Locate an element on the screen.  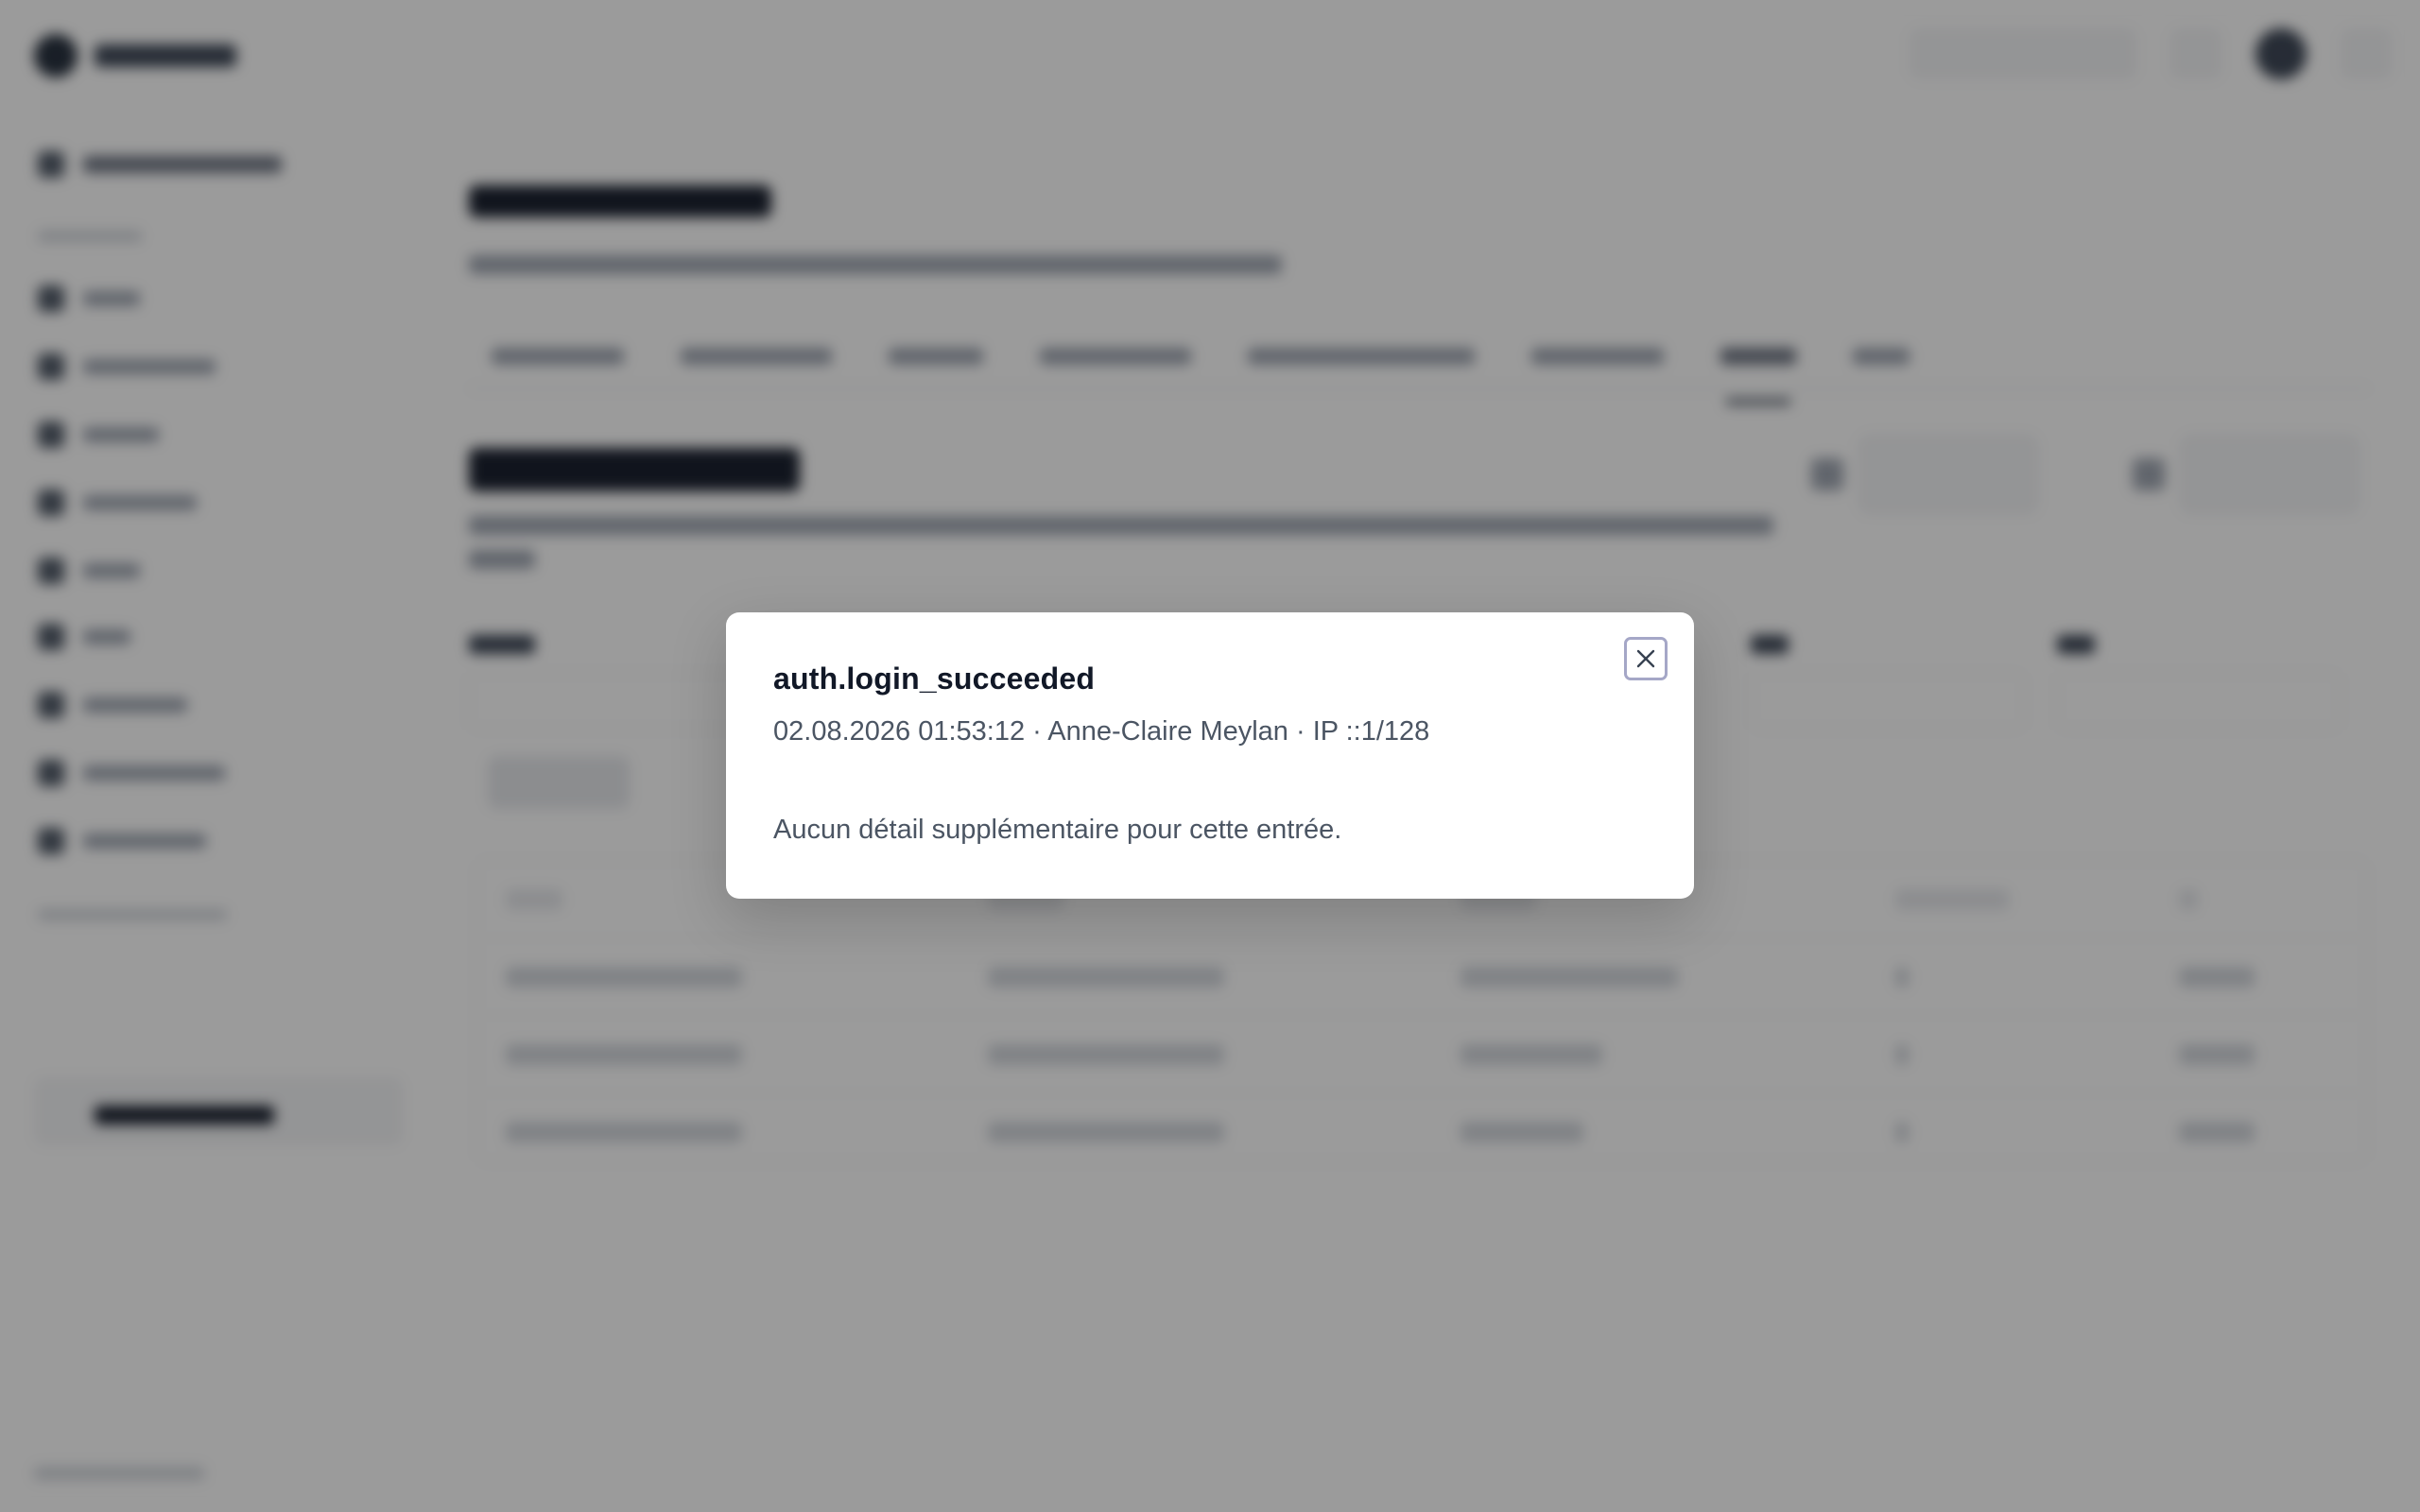
dialog-title: auth.login_succeeded is located at coordinates (934, 679).